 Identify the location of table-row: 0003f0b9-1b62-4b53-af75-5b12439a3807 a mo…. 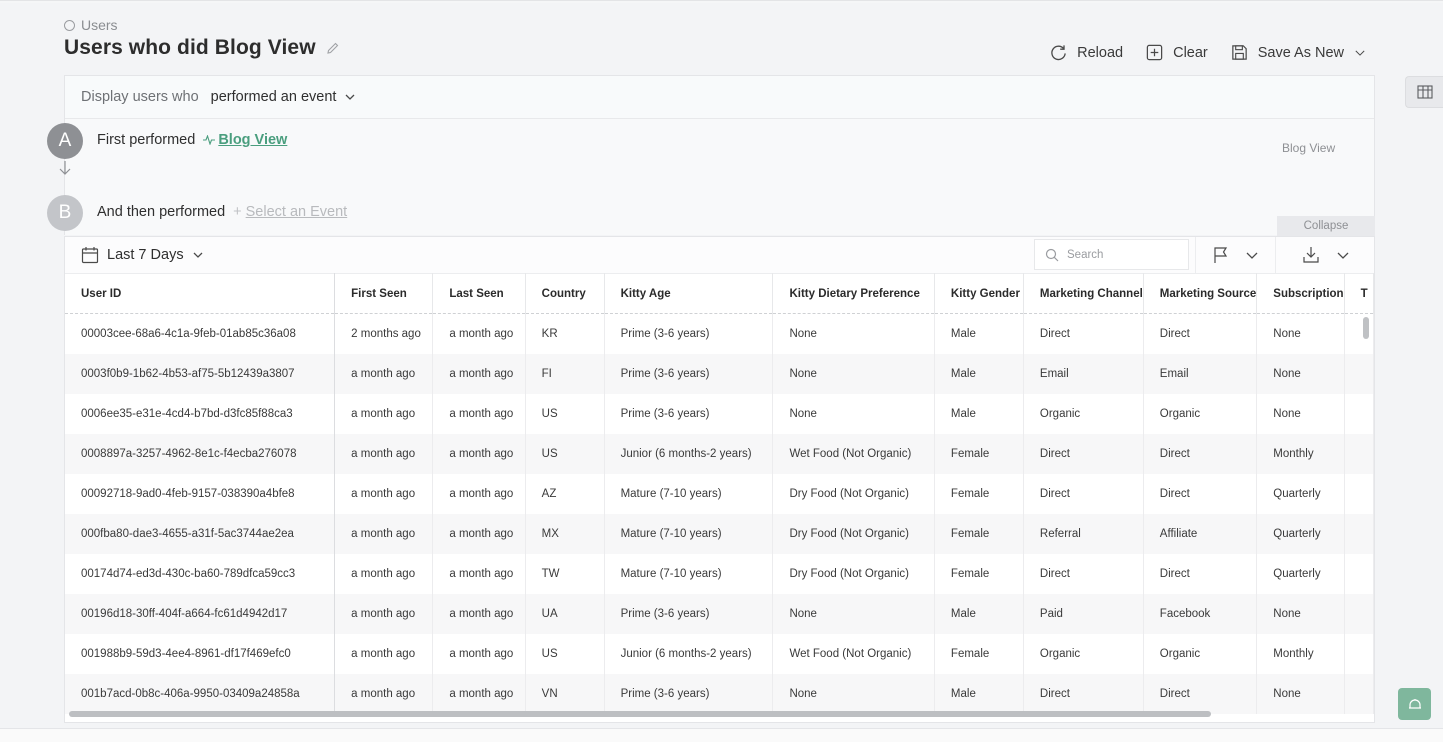
(719, 373).